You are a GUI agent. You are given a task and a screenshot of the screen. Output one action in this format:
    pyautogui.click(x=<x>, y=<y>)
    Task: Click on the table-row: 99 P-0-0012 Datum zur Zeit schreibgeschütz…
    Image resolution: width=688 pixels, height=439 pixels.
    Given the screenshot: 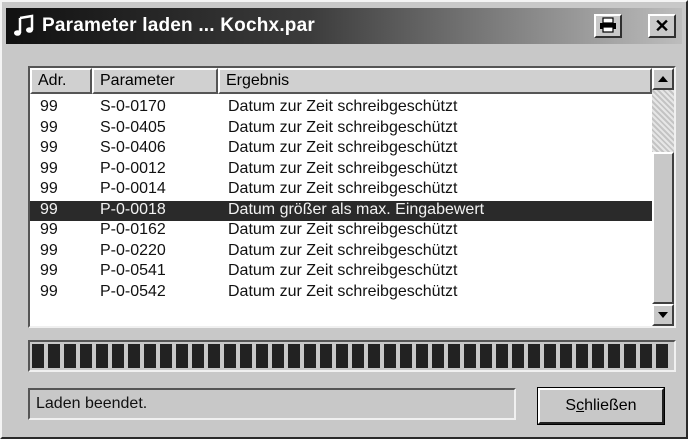 What is the action you would take?
    pyautogui.click(x=341, y=170)
    